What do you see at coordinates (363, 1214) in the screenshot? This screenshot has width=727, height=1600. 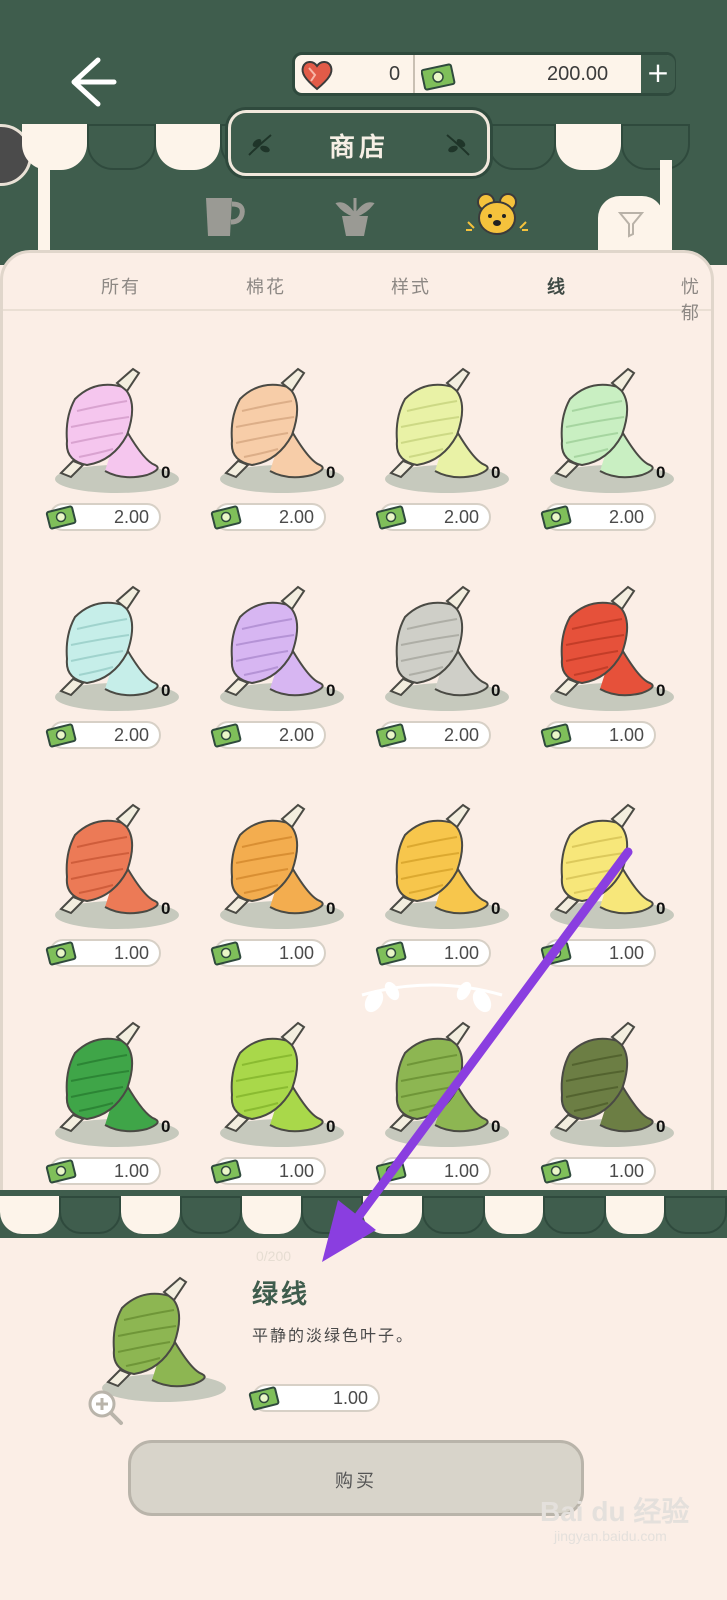 I see `detail-awning` at bounding box center [363, 1214].